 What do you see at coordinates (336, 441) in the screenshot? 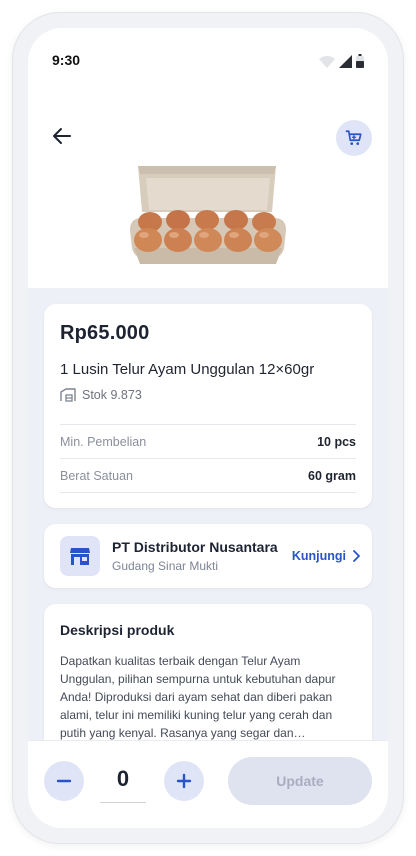
I see `spec-value: 10 pcs` at bounding box center [336, 441].